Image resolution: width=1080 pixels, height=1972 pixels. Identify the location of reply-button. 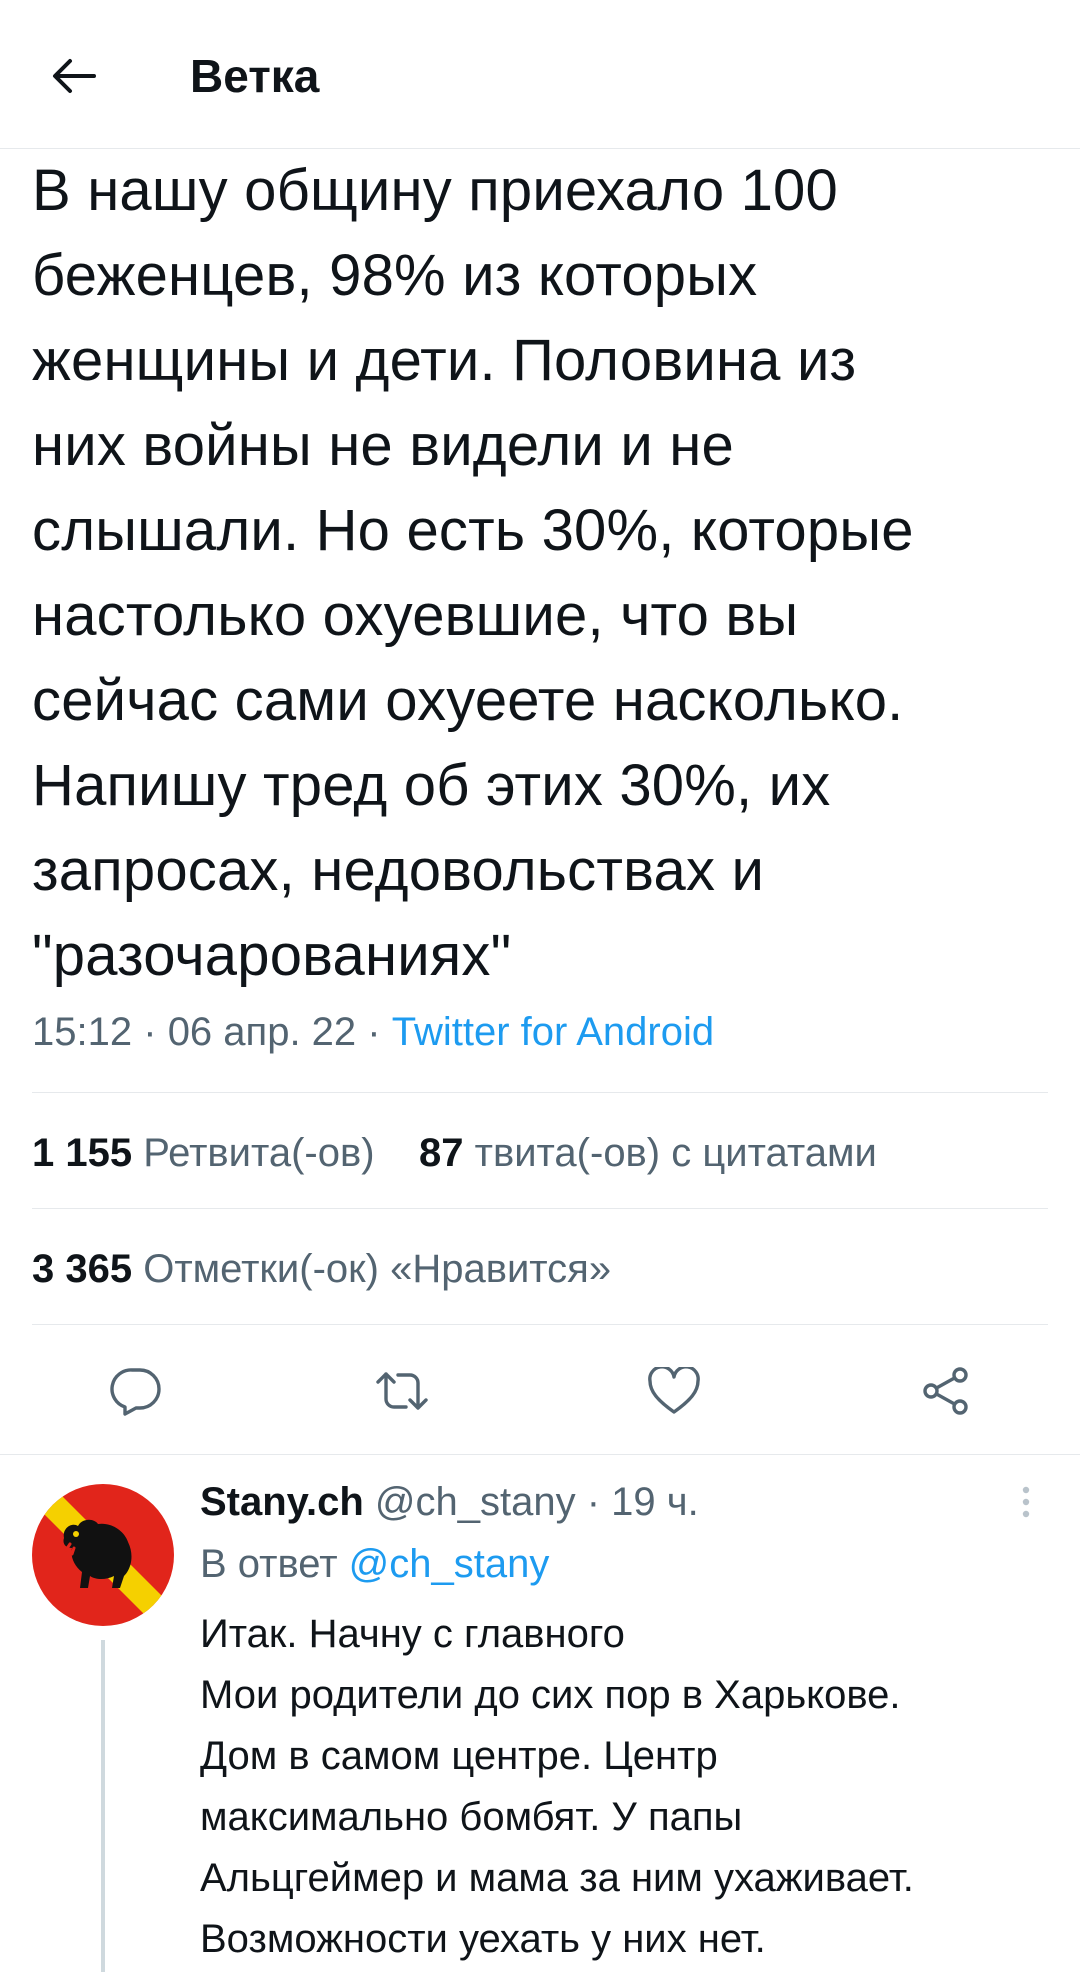
(136, 1391).